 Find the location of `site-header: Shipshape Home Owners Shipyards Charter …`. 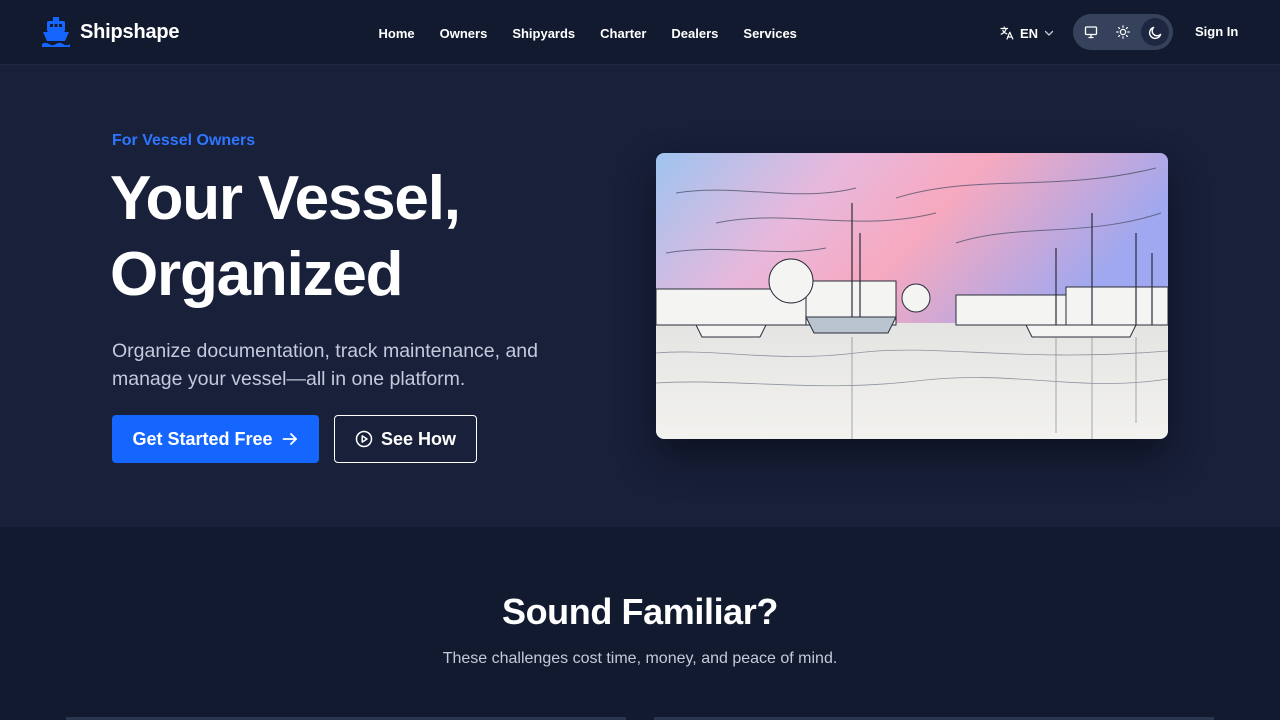

site-header: Shipshape Home Owners Shipyards Charter … is located at coordinates (640, 32).